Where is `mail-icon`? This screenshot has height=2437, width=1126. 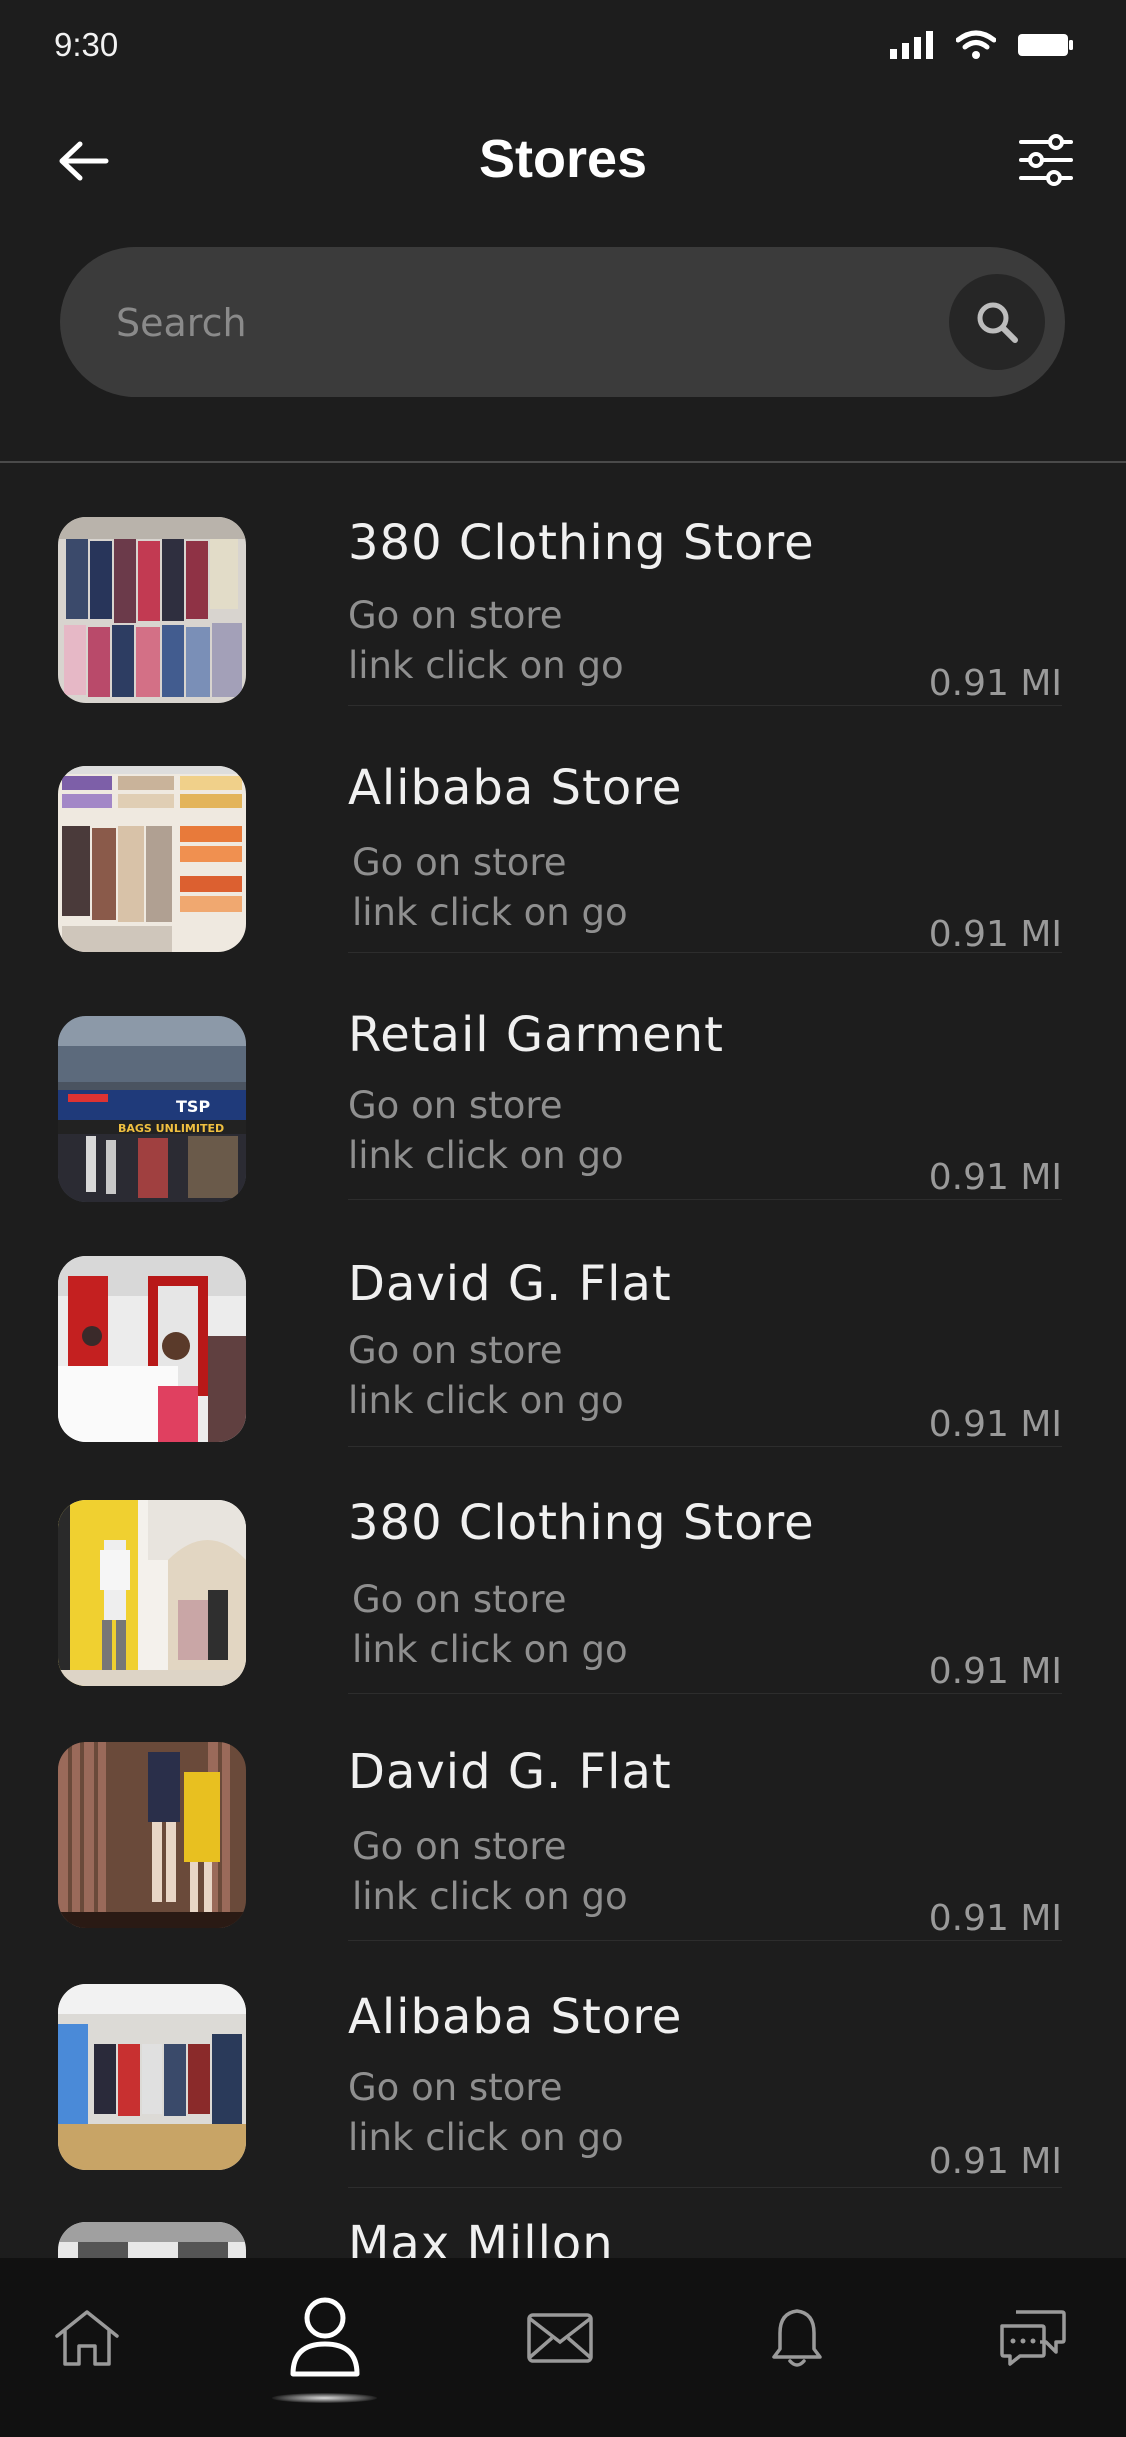 mail-icon is located at coordinates (560, 2338).